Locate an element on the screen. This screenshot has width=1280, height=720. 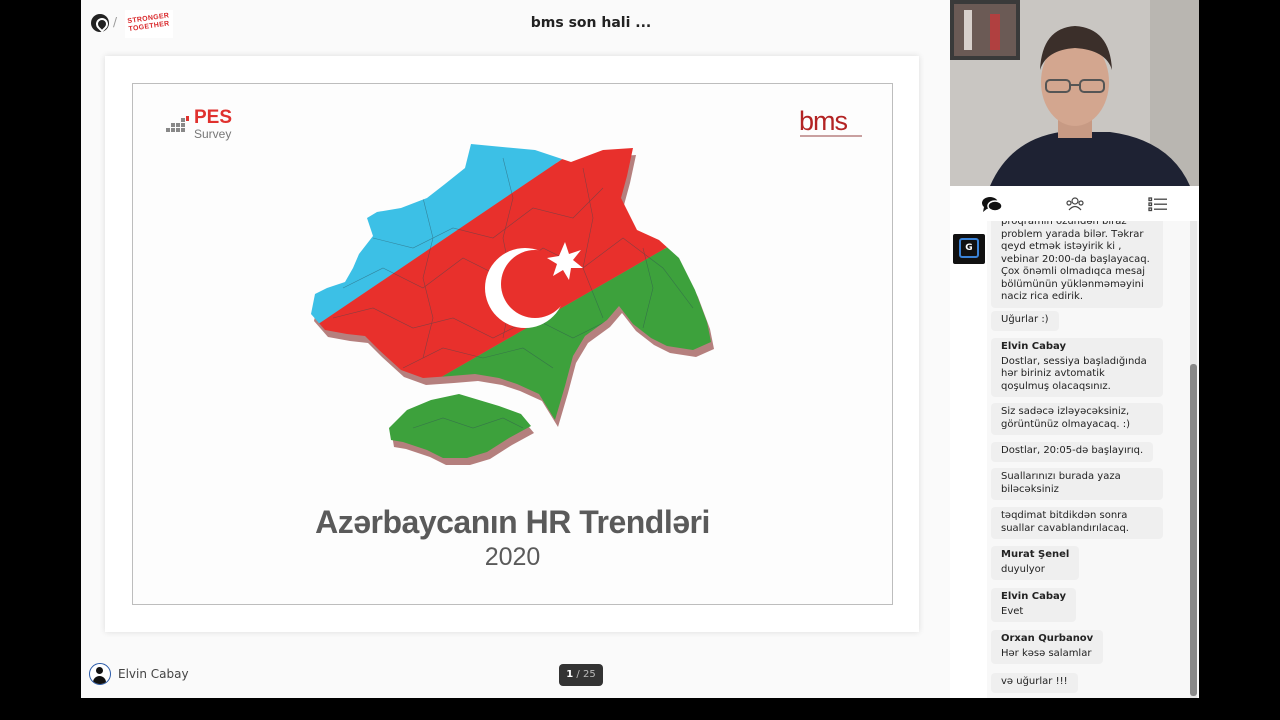
chat-message: Uğurlar :) is located at coordinates (1025, 321).